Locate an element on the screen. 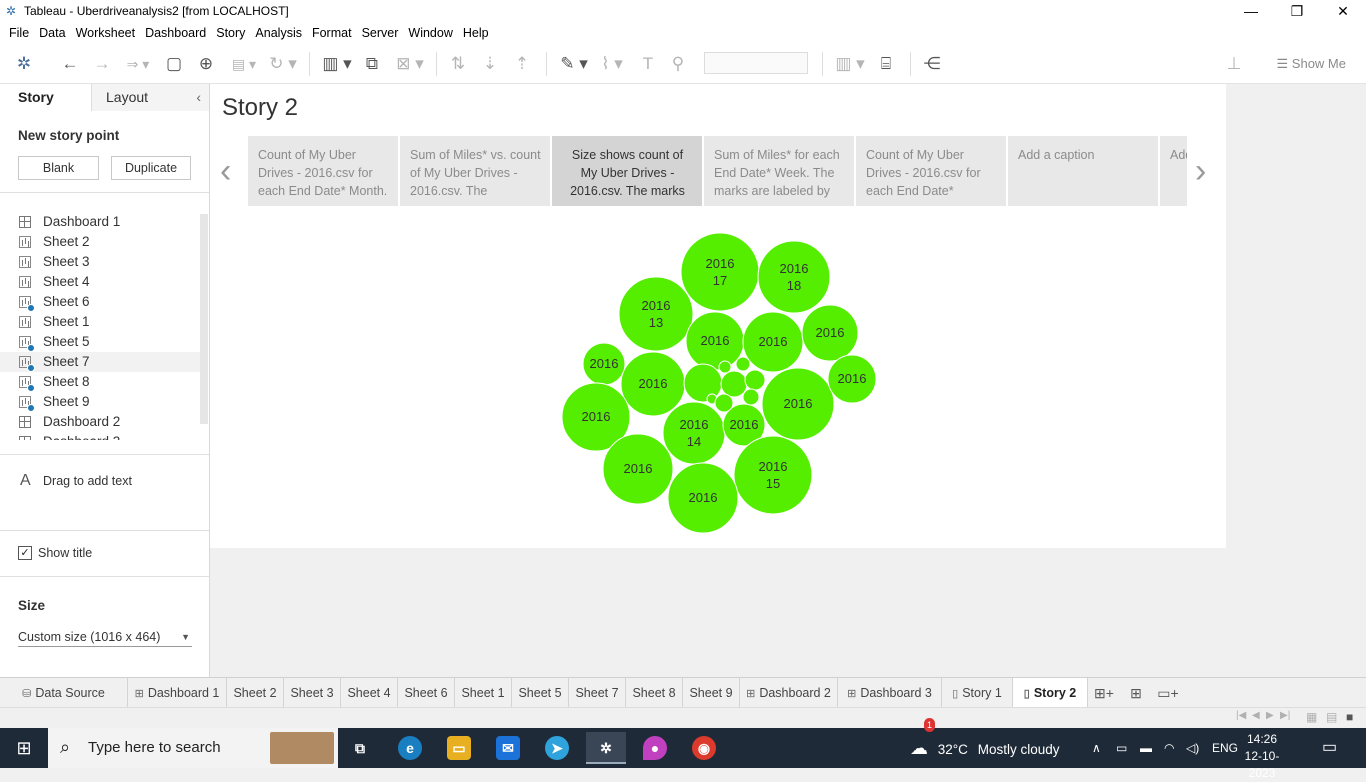 Image resolution: width=1366 pixels, height=782 pixels. fit-dropdown is located at coordinates (756, 63).